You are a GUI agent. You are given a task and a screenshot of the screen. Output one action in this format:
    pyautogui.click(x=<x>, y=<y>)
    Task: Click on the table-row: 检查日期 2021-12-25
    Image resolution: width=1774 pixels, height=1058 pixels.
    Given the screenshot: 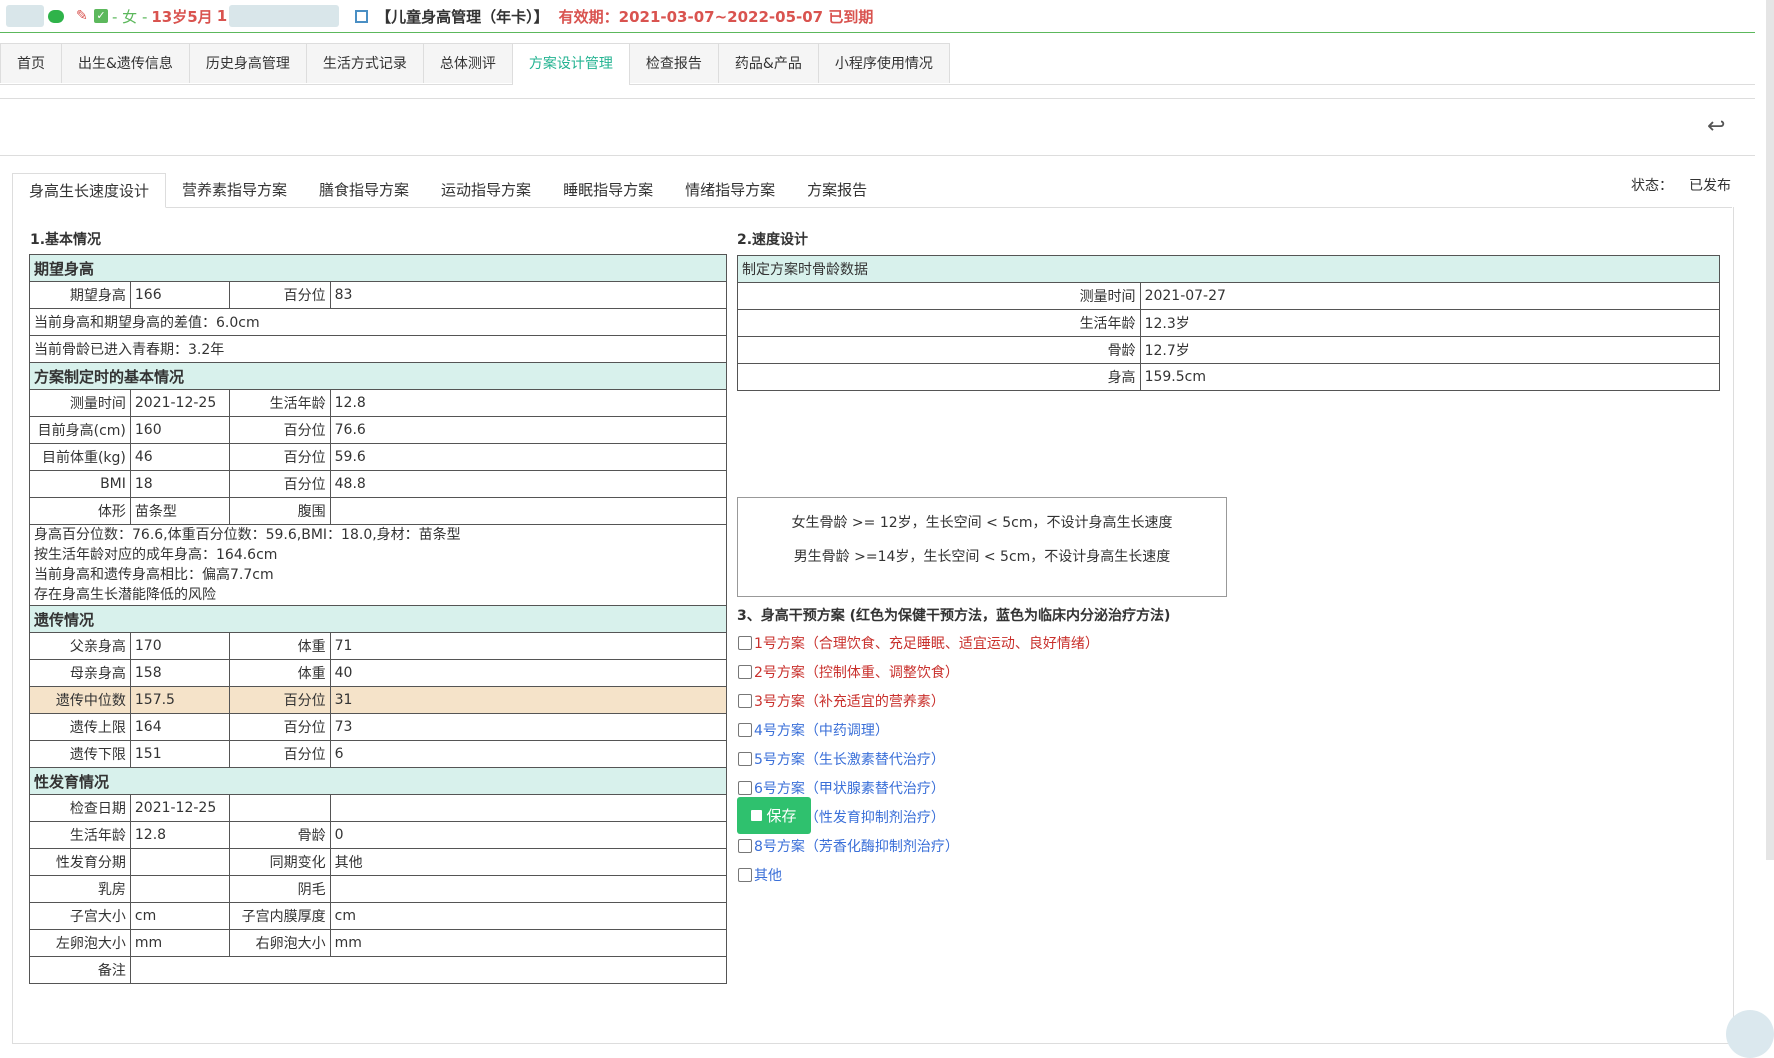 What is the action you would take?
    pyautogui.click(x=378, y=808)
    